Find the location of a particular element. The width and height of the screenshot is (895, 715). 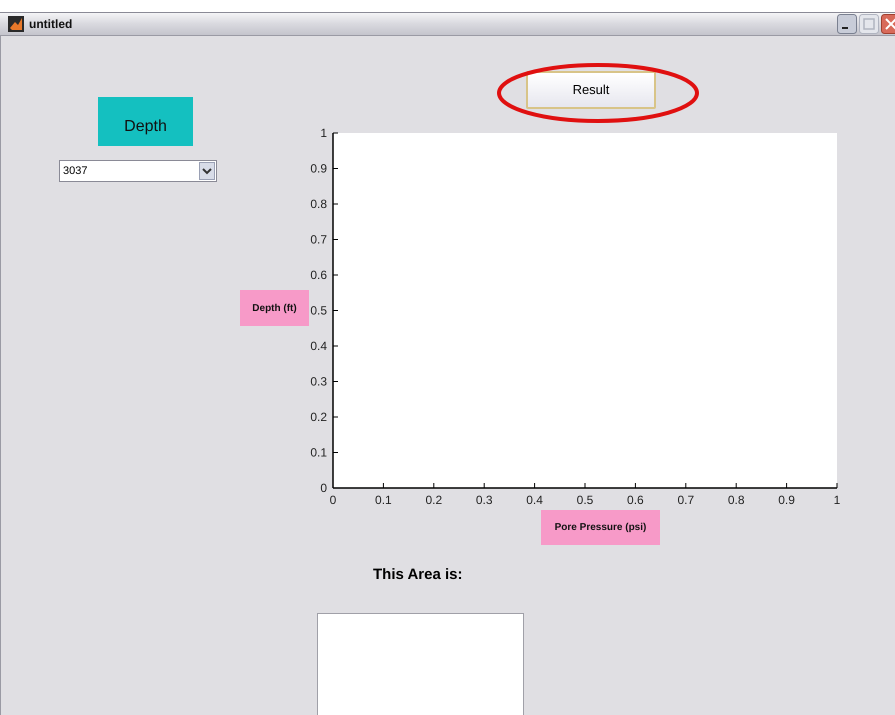

app-logo-icon is located at coordinates (16, 24).